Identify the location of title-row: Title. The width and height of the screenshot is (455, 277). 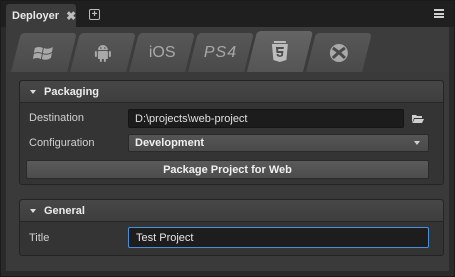
(39, 238).